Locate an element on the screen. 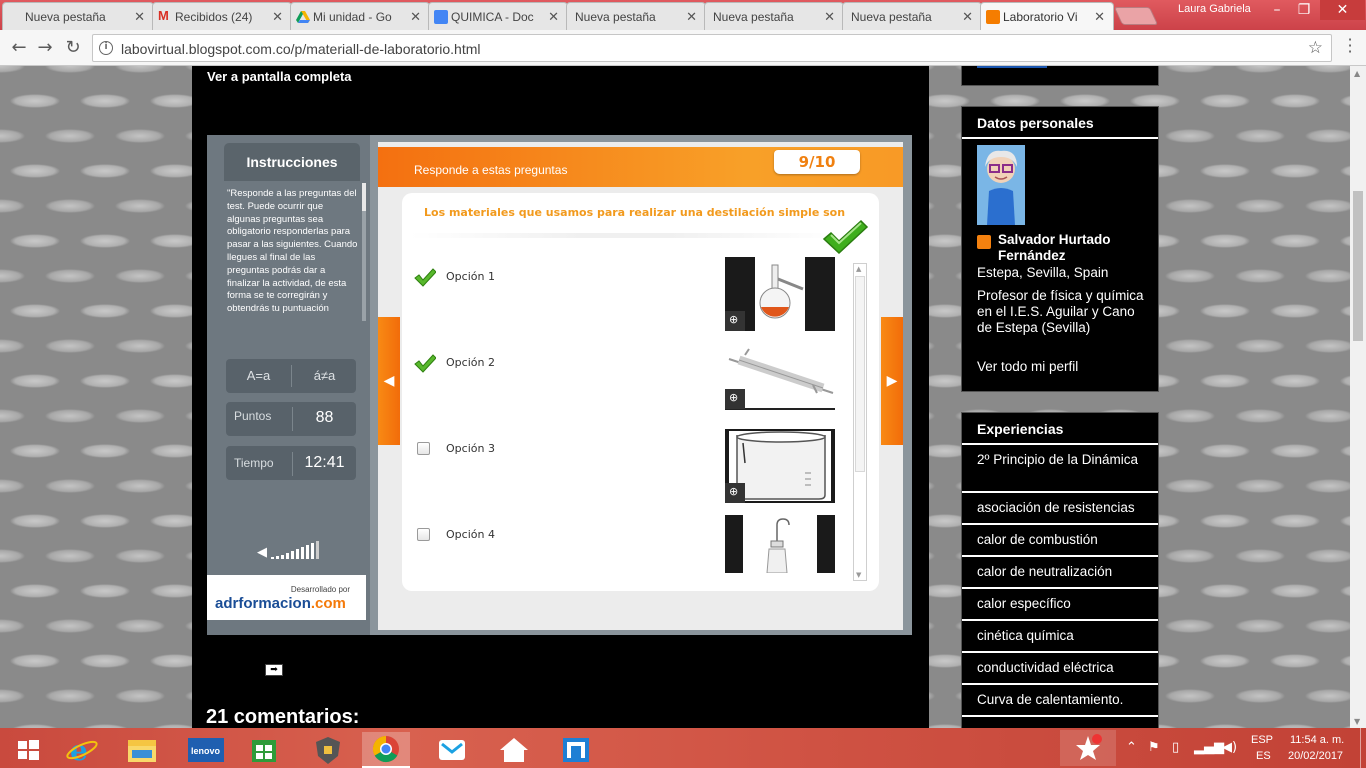 Image resolution: width=1366 pixels, height=768 pixels. option-1: Opción 1 ⊕ is located at coordinates (632, 300).